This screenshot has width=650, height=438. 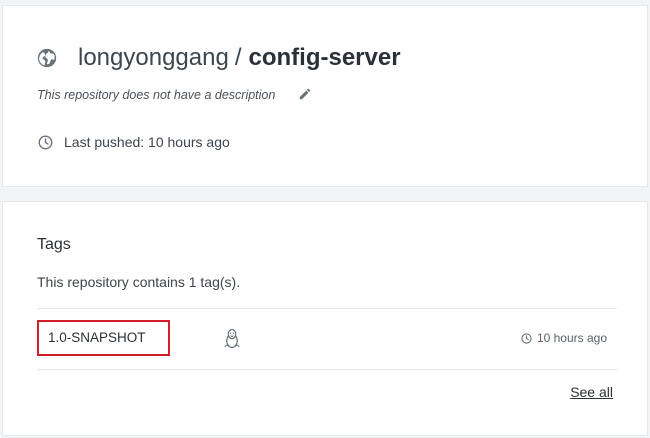 I want to click on tag-pushed-time: 10 hours ago, so click(x=564, y=338).